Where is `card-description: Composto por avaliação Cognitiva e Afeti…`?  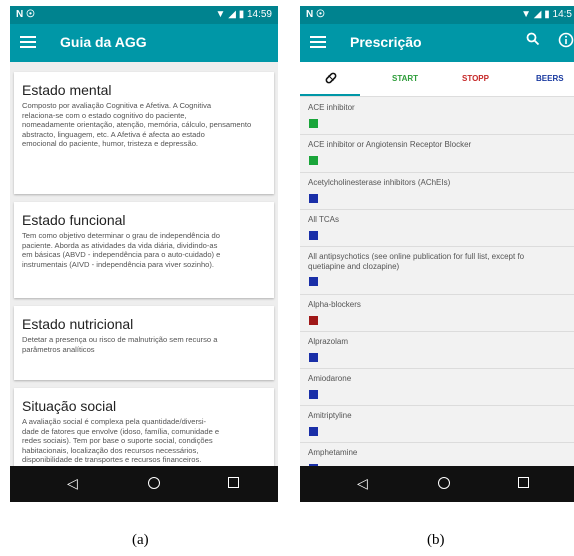 card-description: Composto por avaliação Cognitiva e Afeti… is located at coordinates (137, 124).